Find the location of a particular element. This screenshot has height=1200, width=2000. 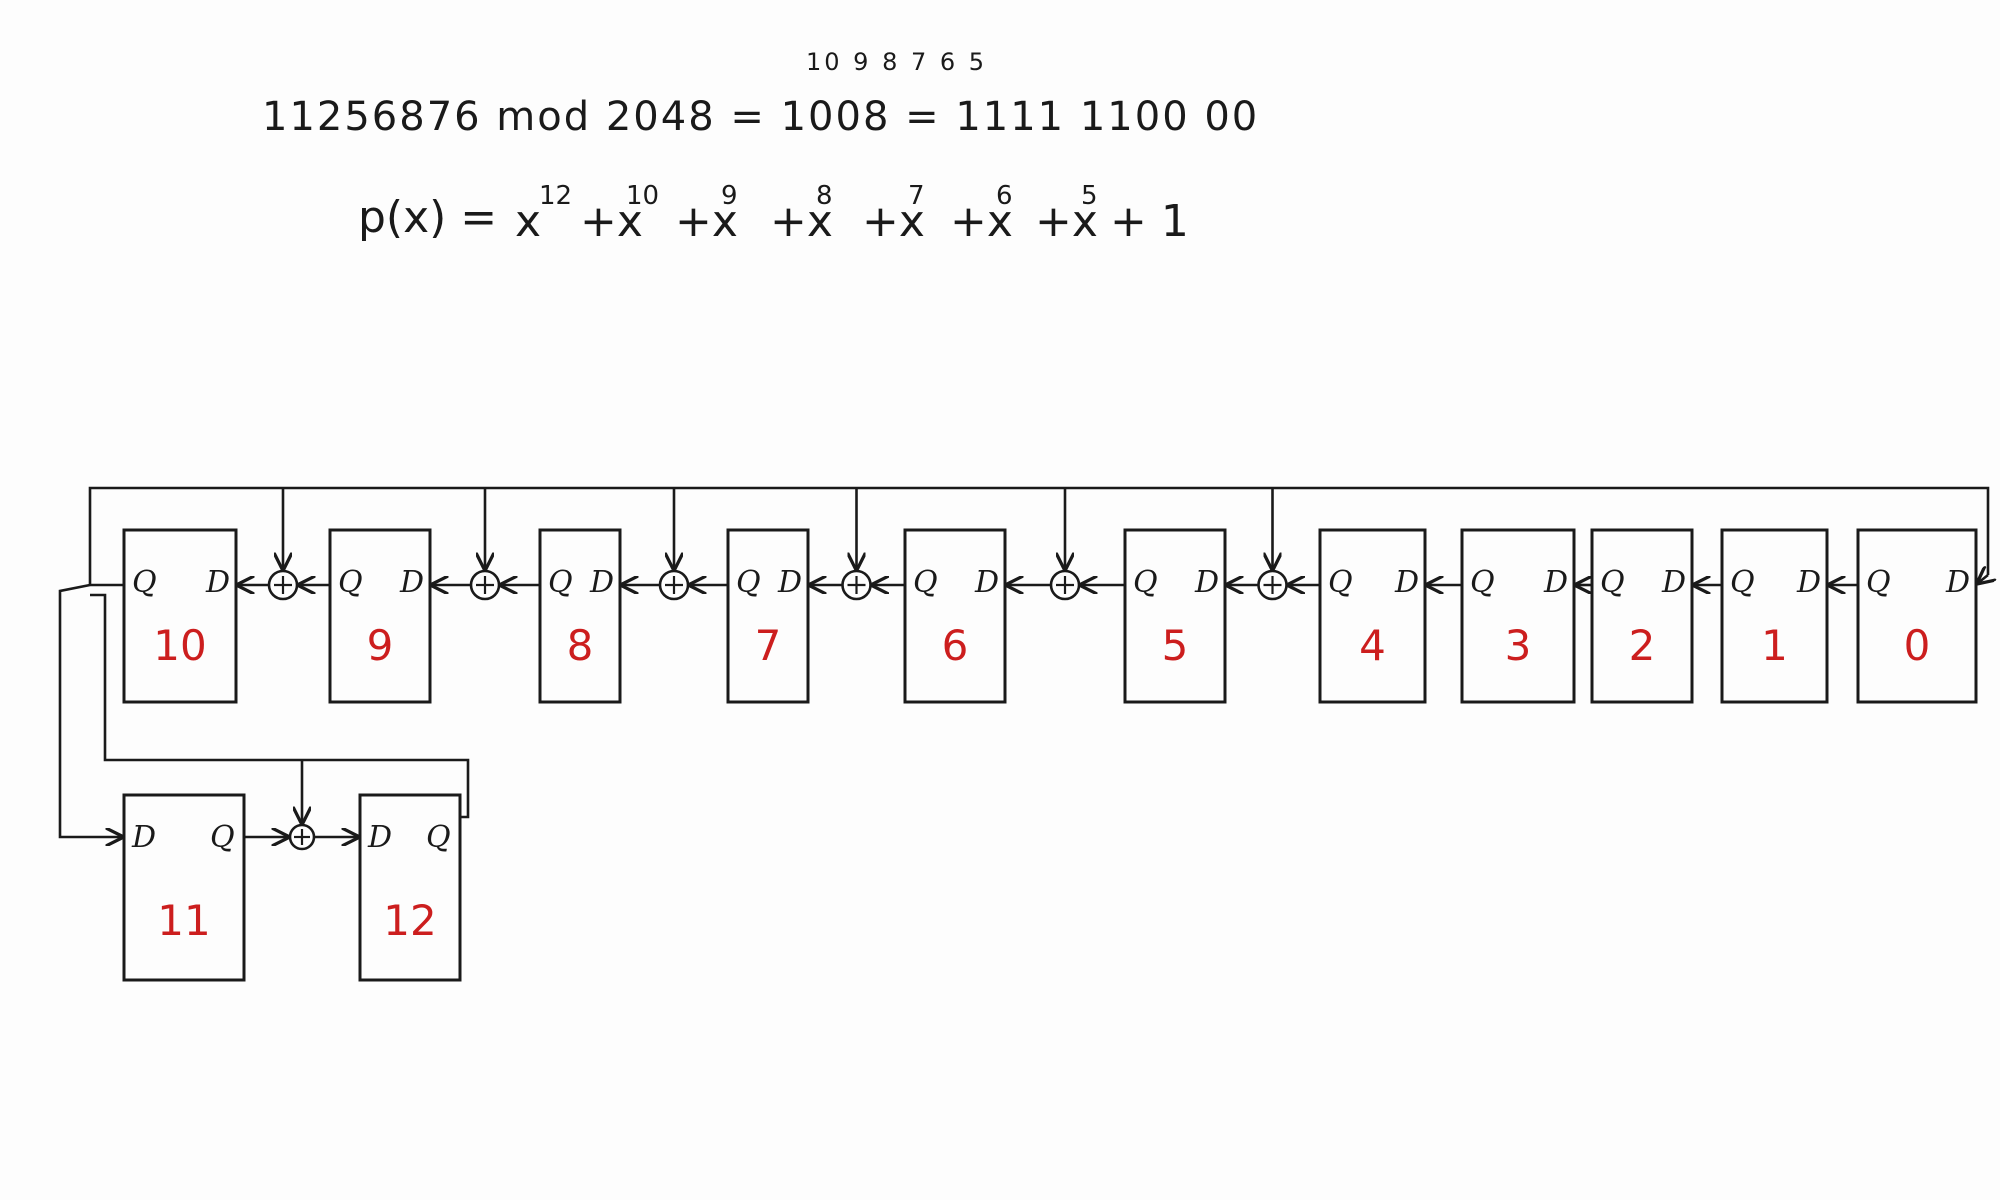

exponent-labels: 10 9 8 7 6 5 is located at coordinates (896, 62).